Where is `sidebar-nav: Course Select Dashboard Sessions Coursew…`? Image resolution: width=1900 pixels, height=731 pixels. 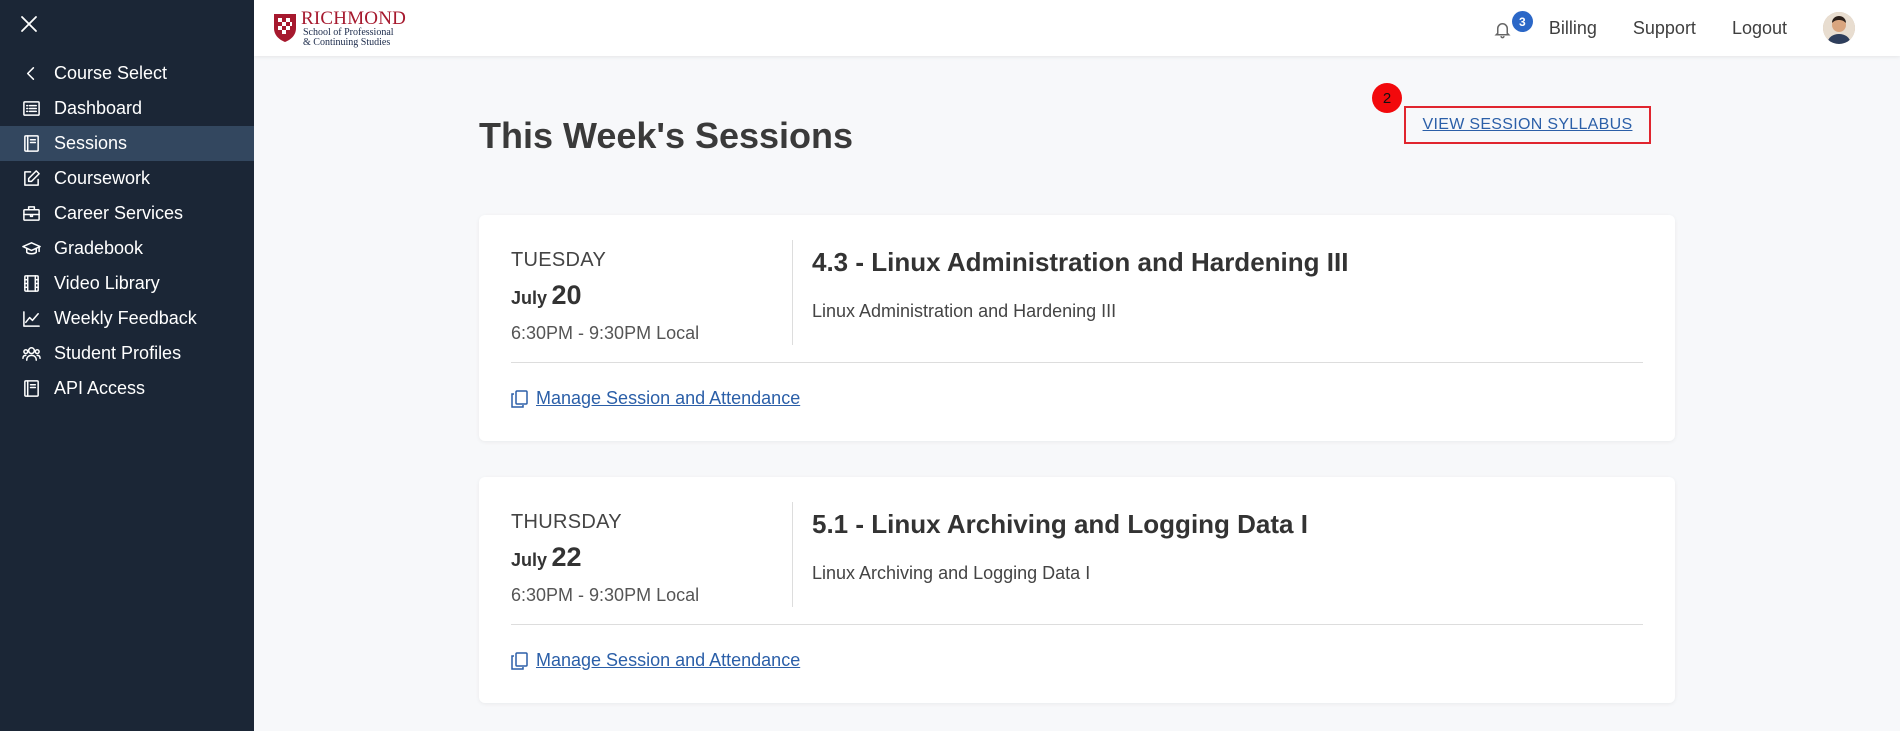 sidebar-nav: Course Select Dashboard Sessions Coursew… is located at coordinates (127, 231).